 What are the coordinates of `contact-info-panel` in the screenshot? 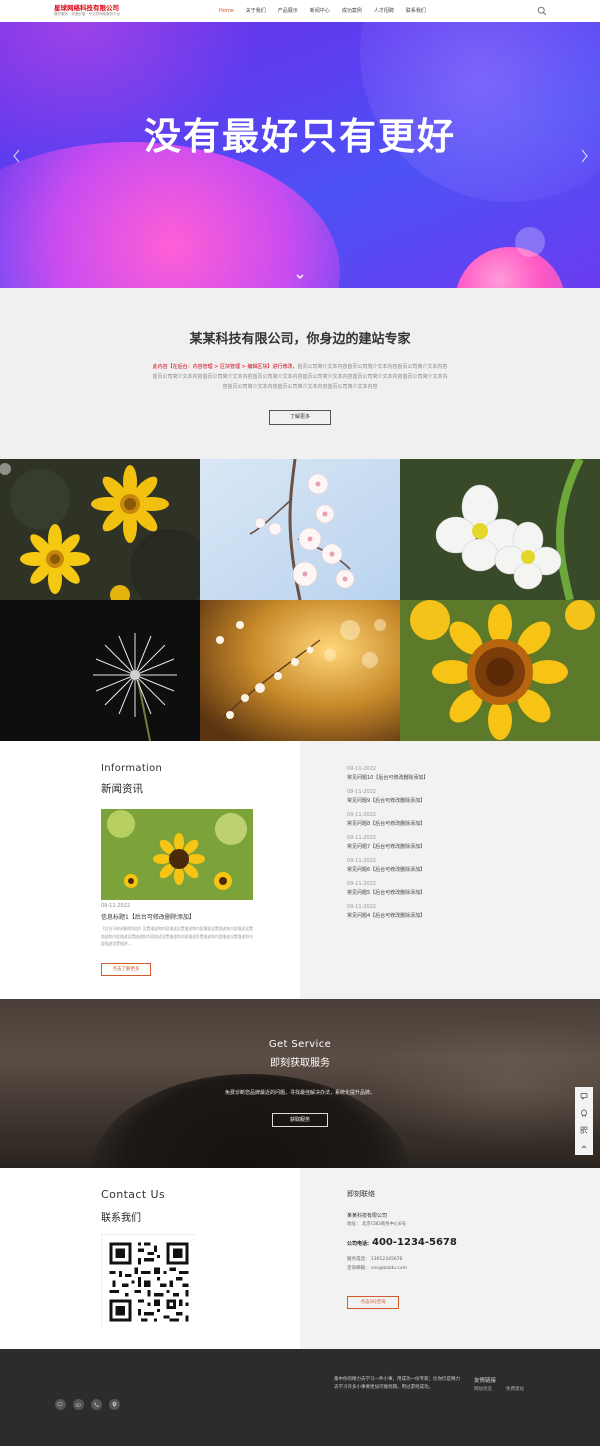 It's located at (450, 1258).